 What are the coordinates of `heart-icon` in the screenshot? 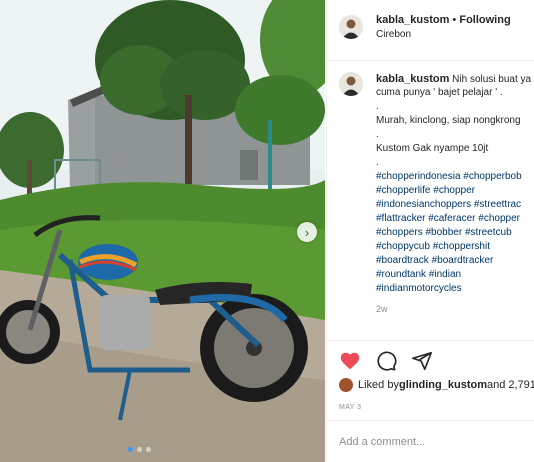 It's located at (350, 361).